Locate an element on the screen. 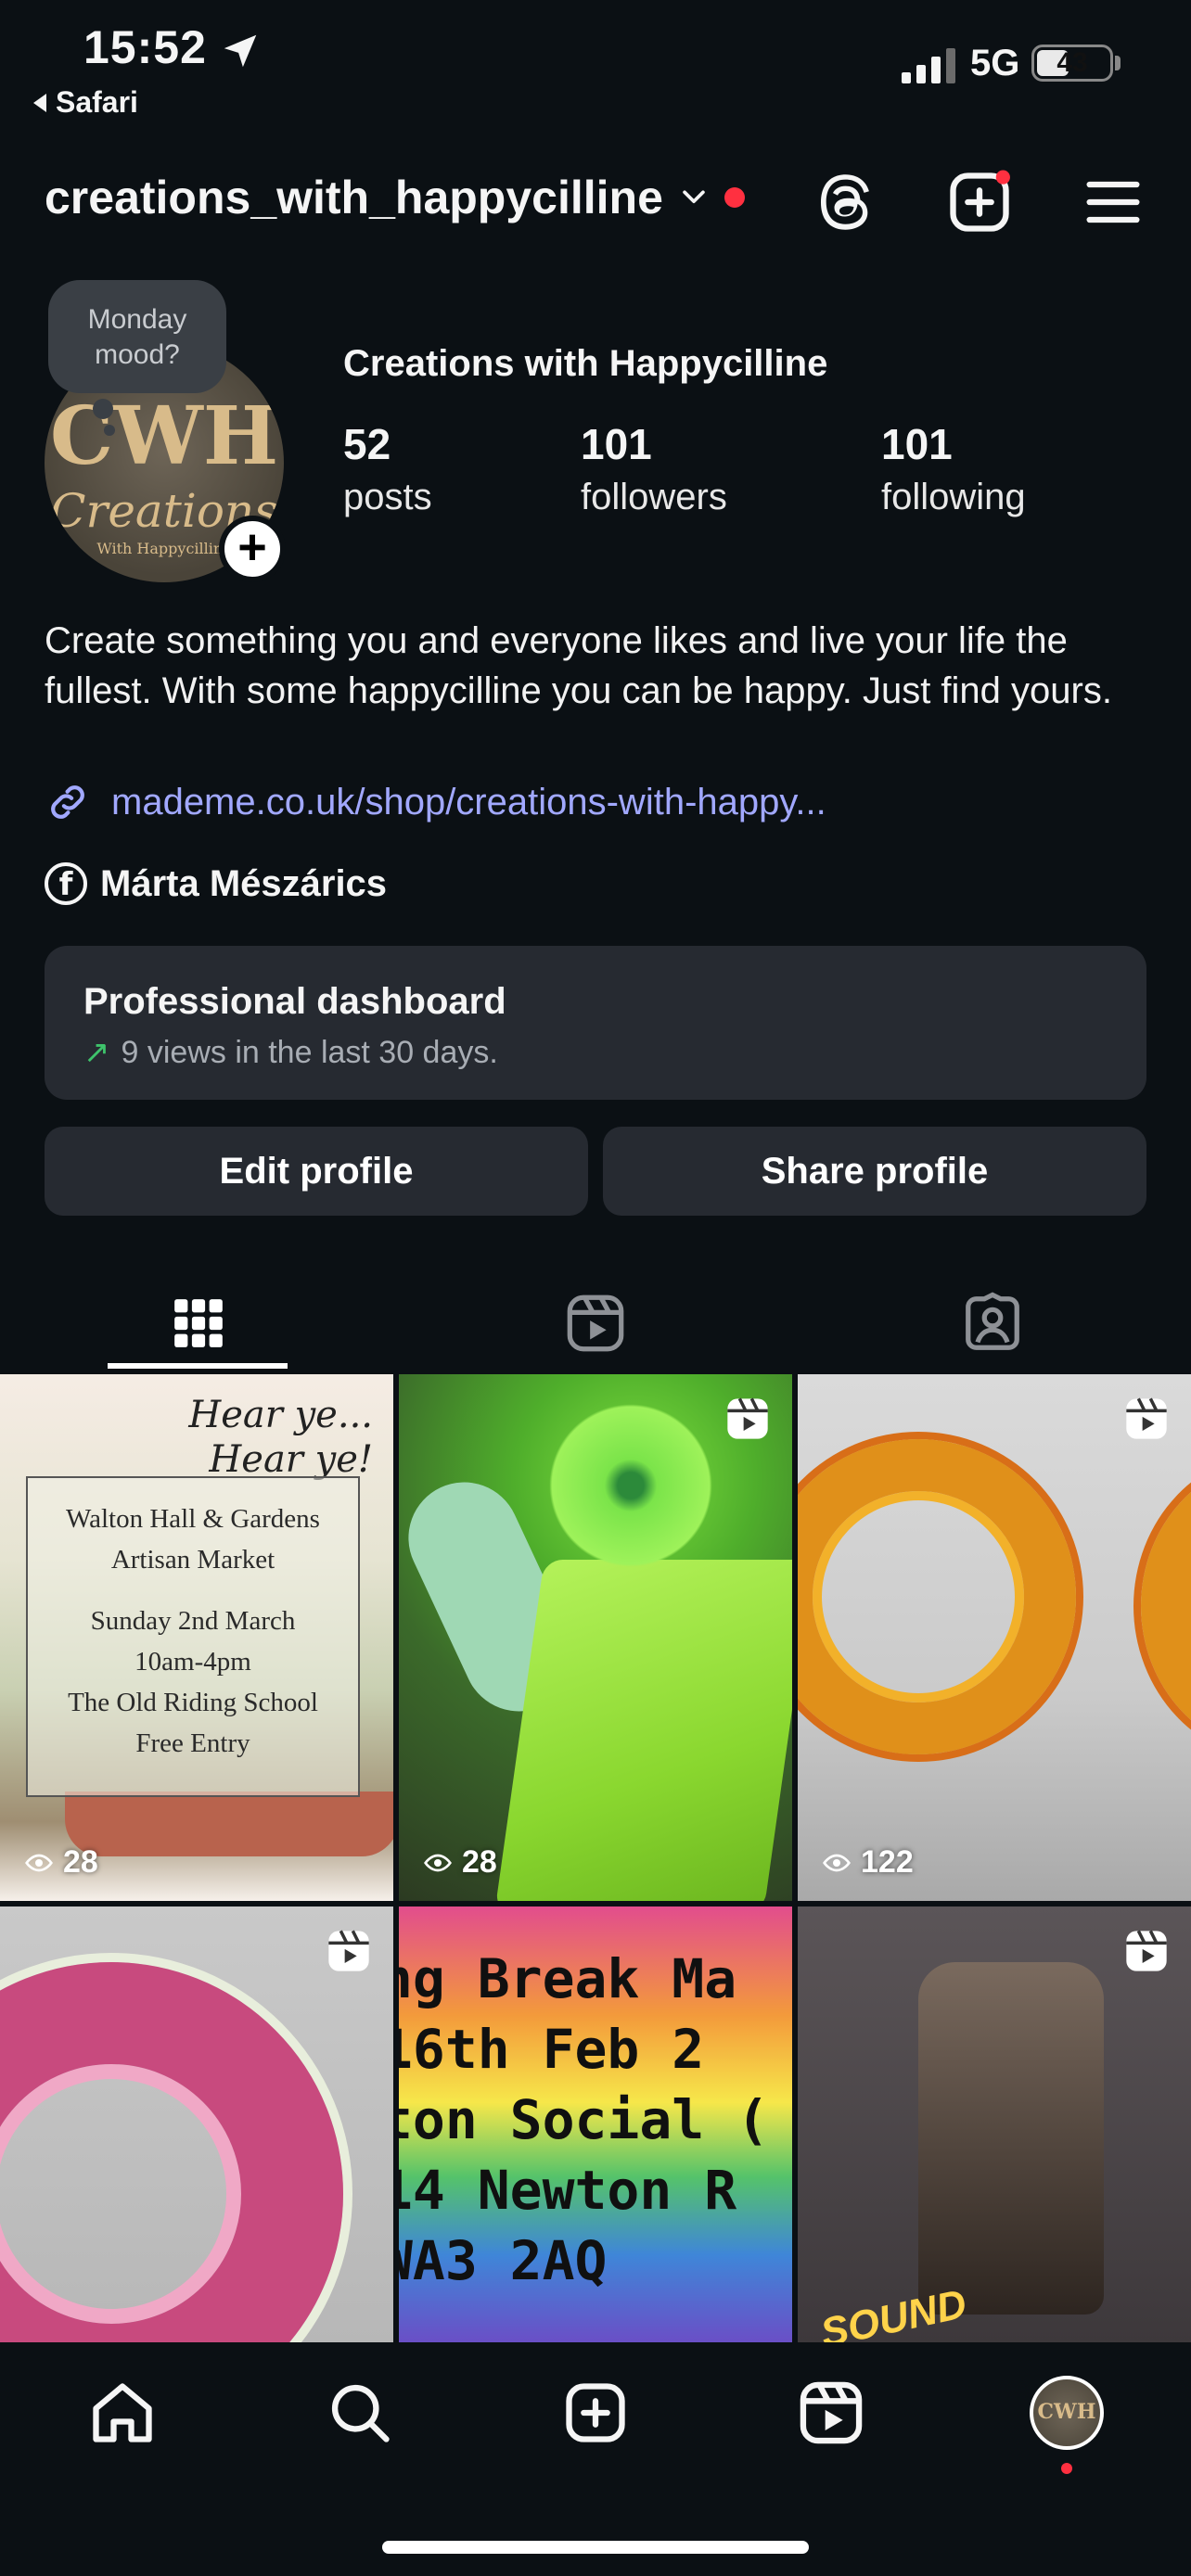 The width and height of the screenshot is (1191, 2576). cellular-signal-icon is located at coordinates (929, 66).